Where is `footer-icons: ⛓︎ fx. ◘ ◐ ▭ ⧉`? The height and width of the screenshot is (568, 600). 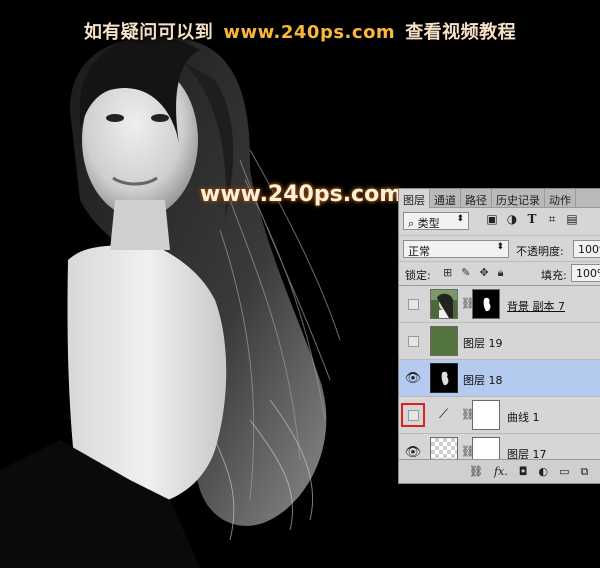 footer-icons: ⛓︎ fx. ◘ ◐ ▭ ⧉ is located at coordinates (528, 472).